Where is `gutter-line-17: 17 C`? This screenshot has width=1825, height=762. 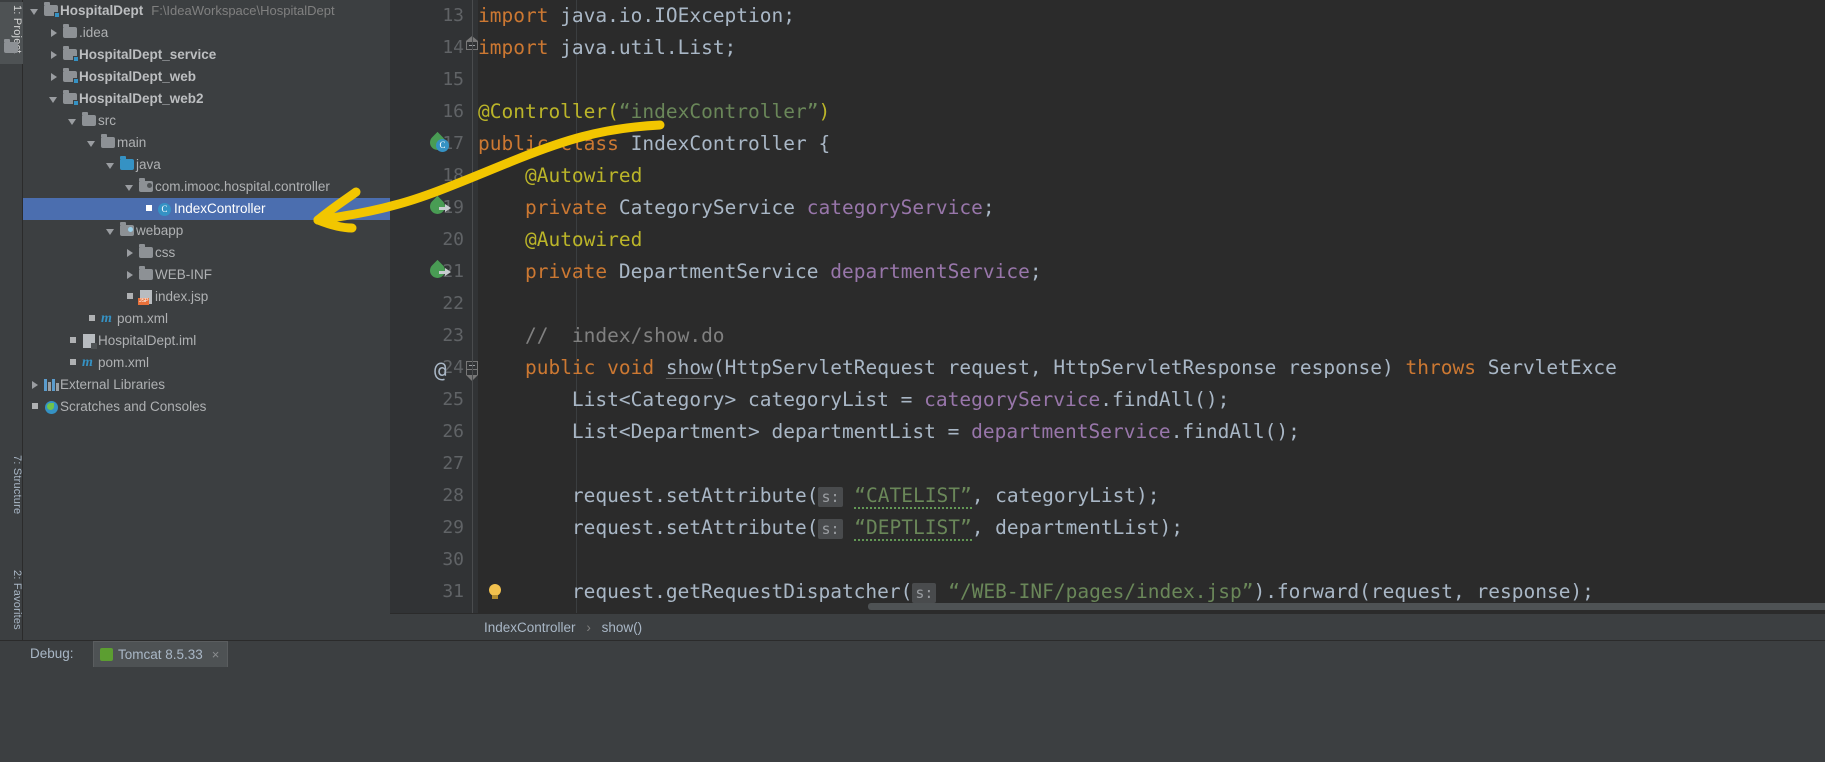
gutter-line-17: 17 C is located at coordinates (434, 144).